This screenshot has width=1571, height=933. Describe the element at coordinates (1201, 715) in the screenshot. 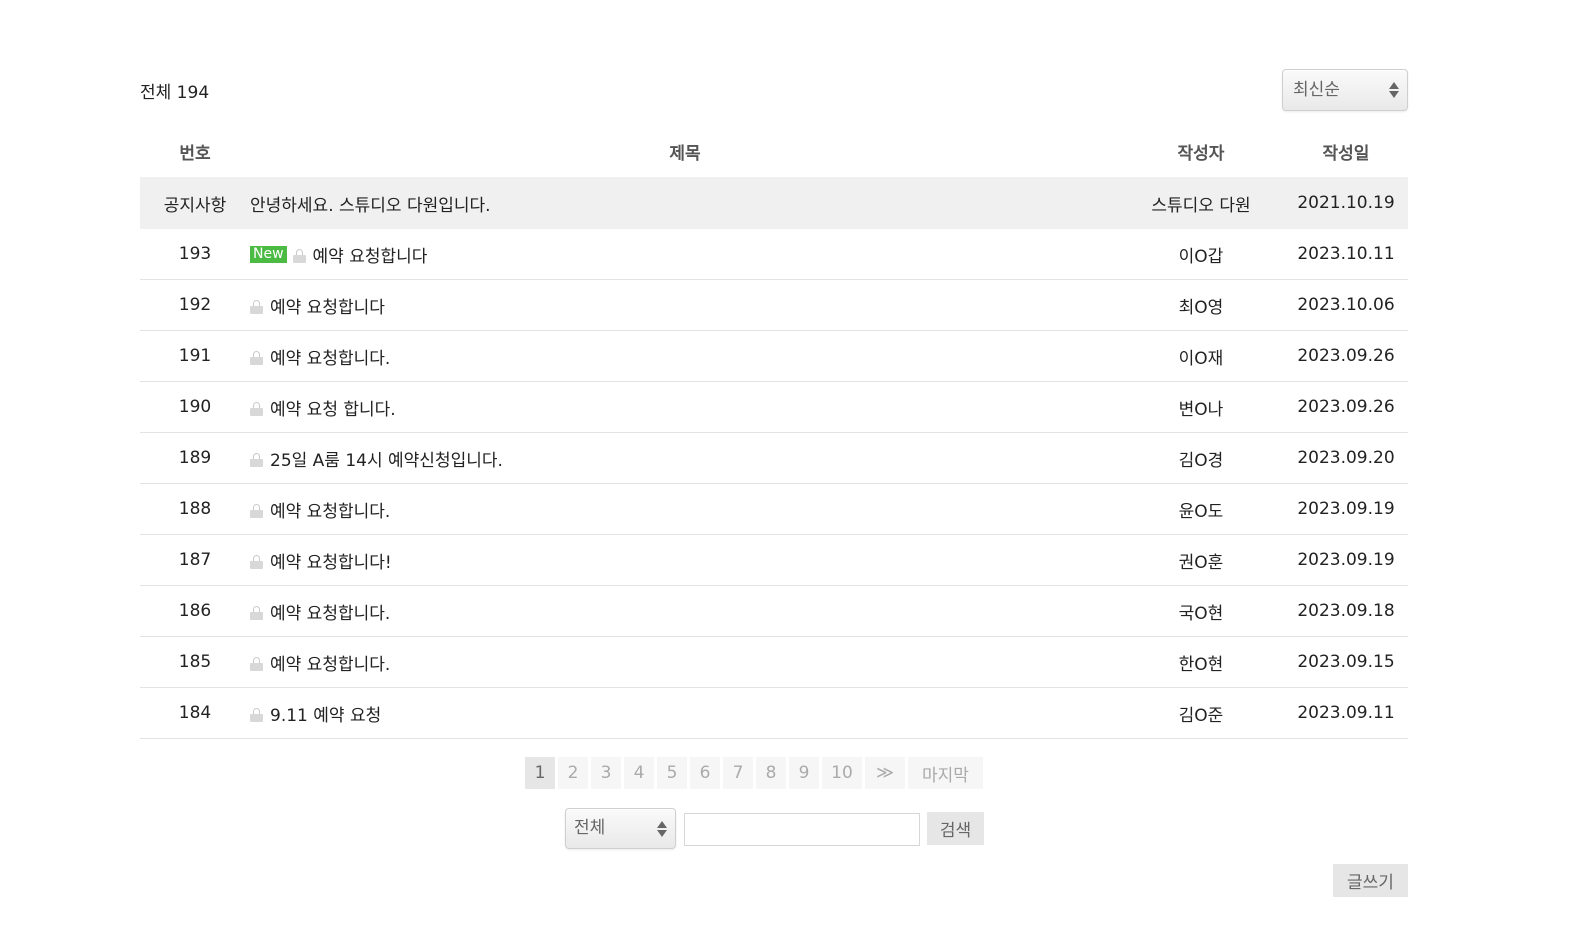

I see `post-author: 김O준` at that location.